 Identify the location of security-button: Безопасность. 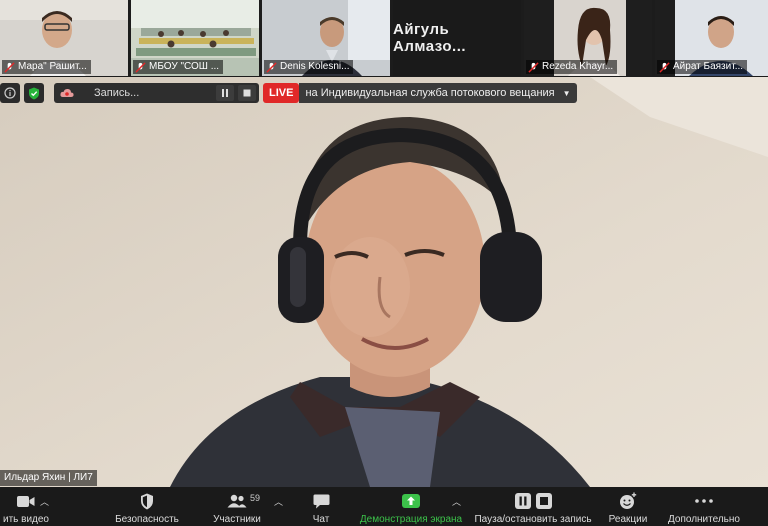
(147, 506).